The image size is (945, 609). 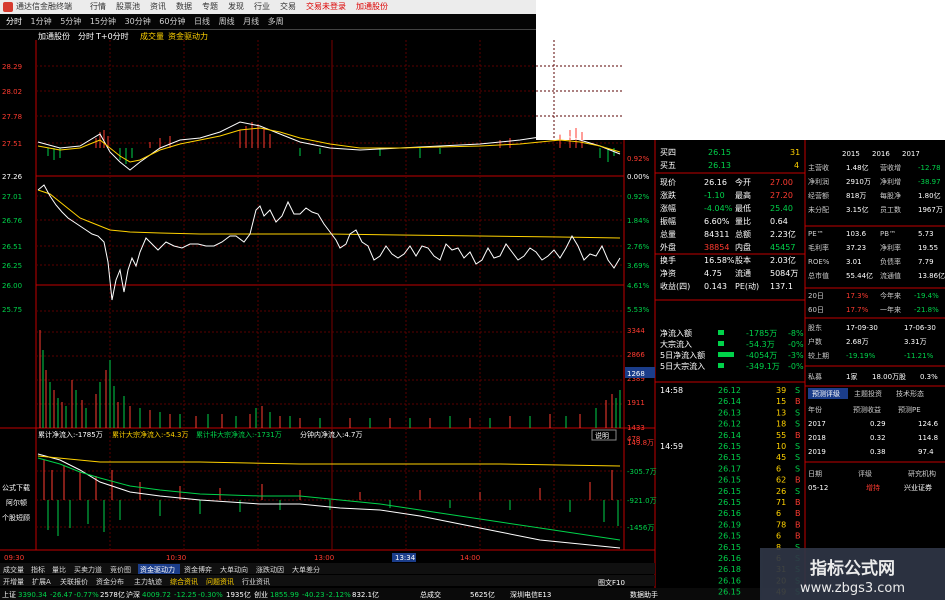 What do you see at coordinates (12, 92) in the screenshot?
I see `price-tick: 28.02` at bounding box center [12, 92].